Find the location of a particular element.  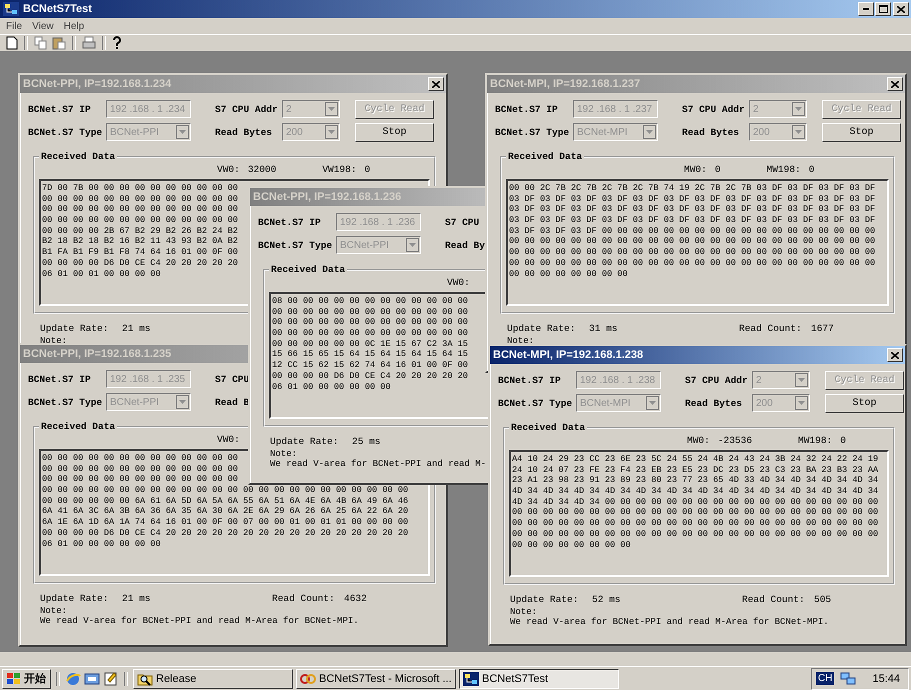

hex-data-line: 6A 41 6A 3C 6A 3B 6A 36 6A 35 6A 30 6A 2E 6A 29 6A 26 6A 25 6A 22 6A 20 is located at coordinates (225, 512).